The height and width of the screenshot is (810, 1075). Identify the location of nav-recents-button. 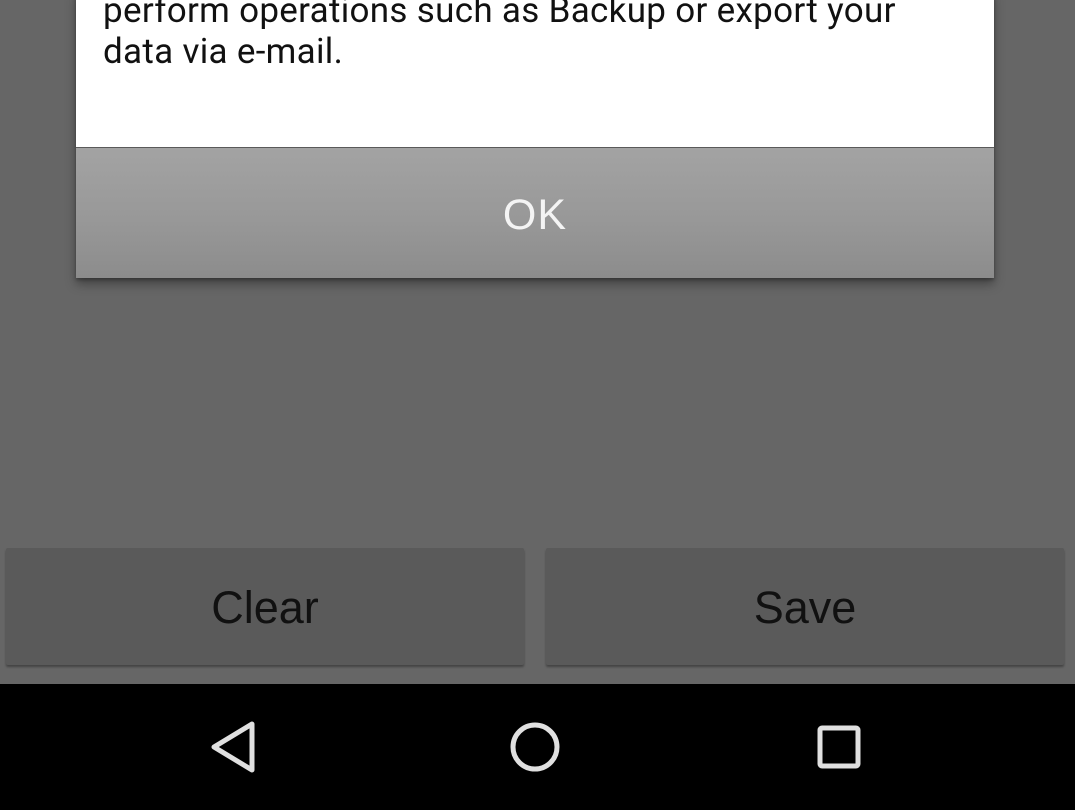
(839, 747).